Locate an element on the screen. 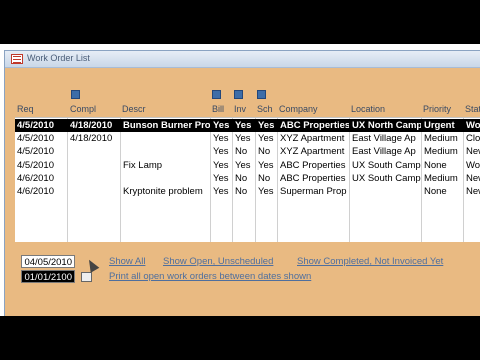  cell-location: UX North Camp is located at coordinates (386, 125).